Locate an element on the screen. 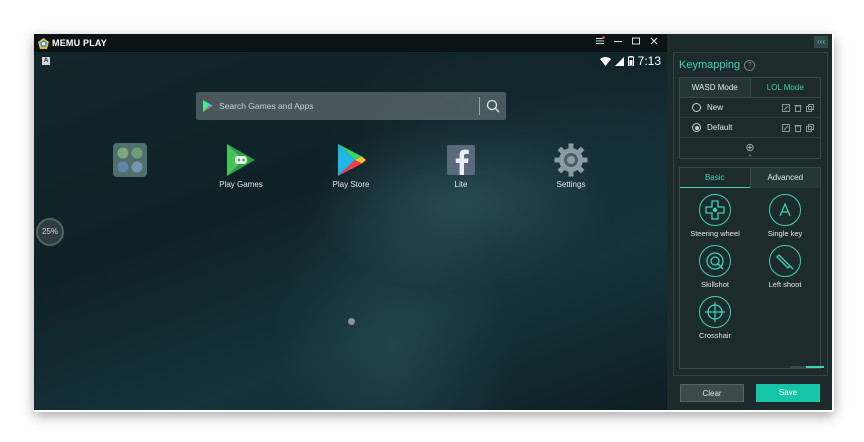 This screenshot has width=864, height=442. app-folder is located at coordinates (130, 161).